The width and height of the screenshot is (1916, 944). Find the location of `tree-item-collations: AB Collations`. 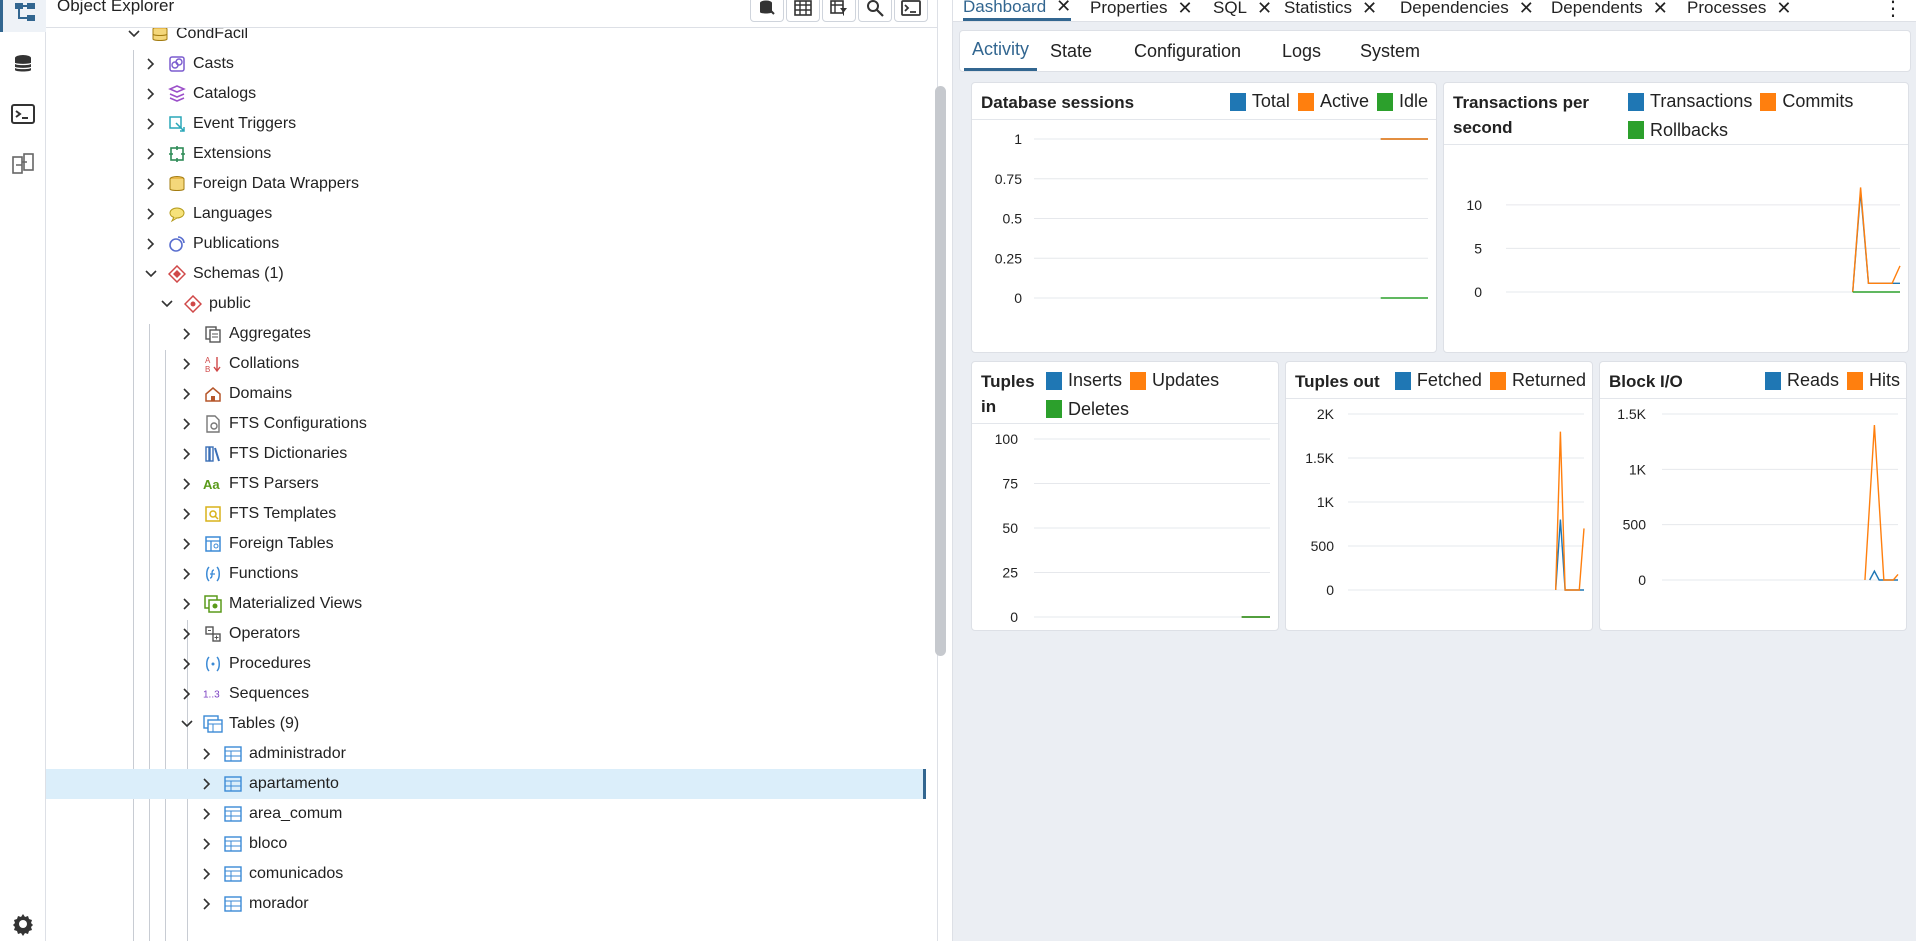

tree-item-collations: AB Collations is located at coordinates (486, 364).